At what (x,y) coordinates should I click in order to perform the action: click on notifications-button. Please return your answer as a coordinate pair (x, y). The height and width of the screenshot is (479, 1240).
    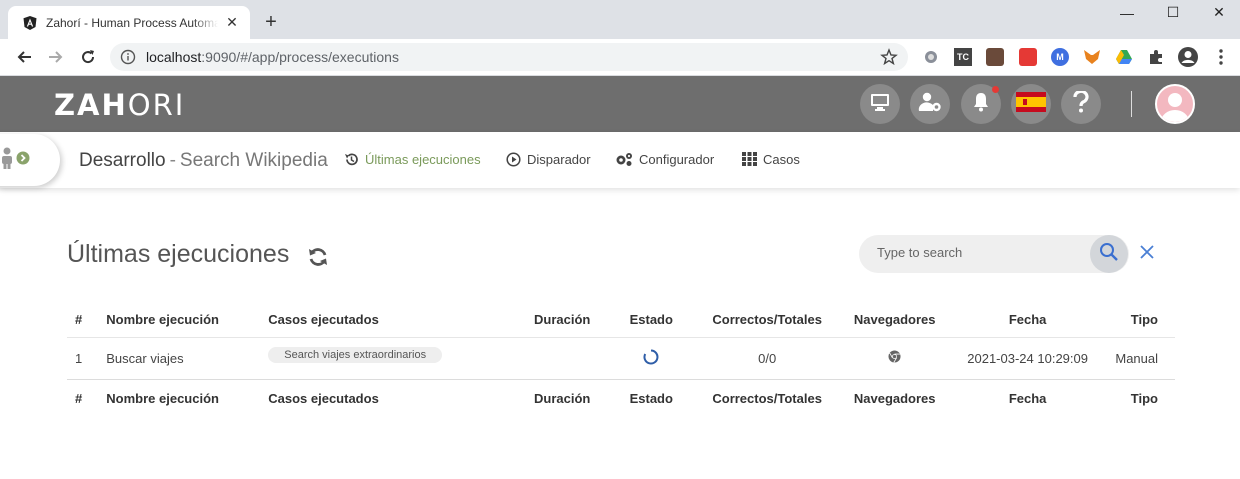
    Looking at the image, I should click on (981, 104).